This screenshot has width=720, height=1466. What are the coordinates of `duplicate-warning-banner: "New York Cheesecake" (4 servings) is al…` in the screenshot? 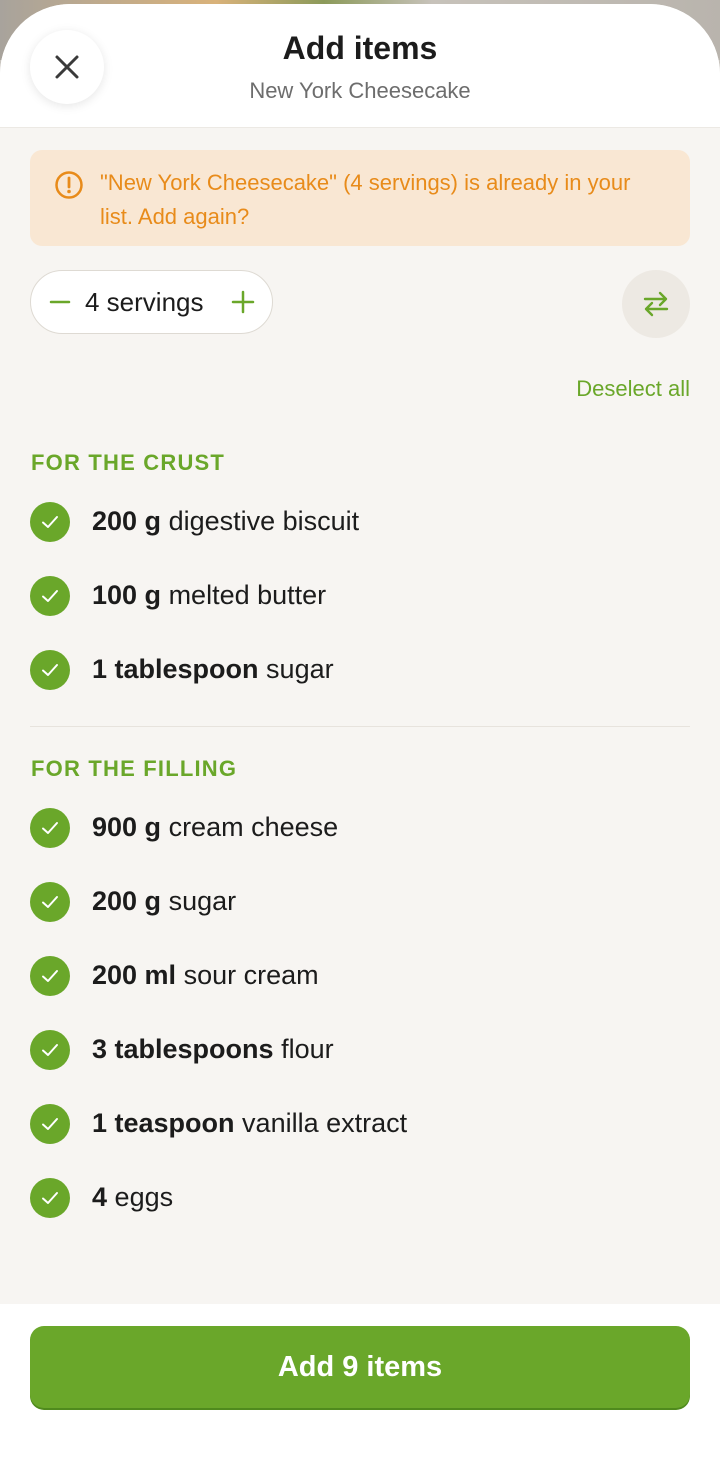 It's located at (360, 198).